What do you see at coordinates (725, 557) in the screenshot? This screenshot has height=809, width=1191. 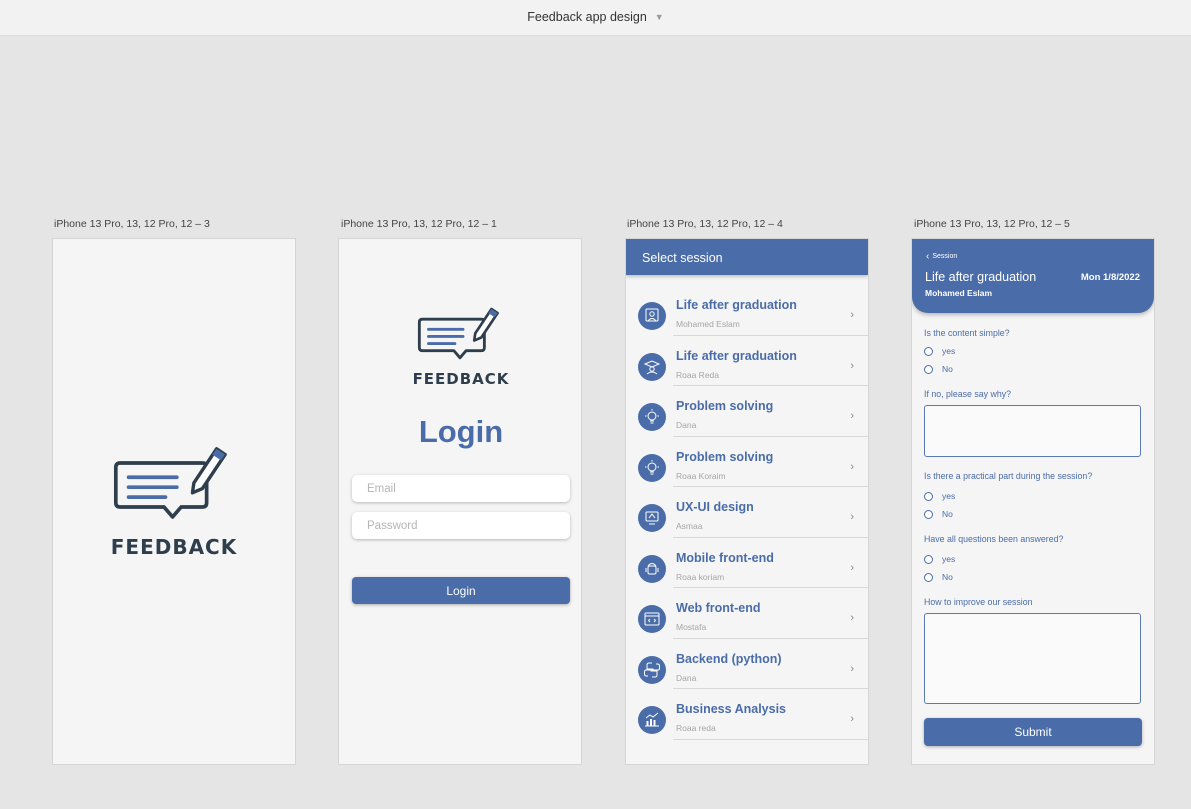 I see `session-title: Mobile front-end` at bounding box center [725, 557].